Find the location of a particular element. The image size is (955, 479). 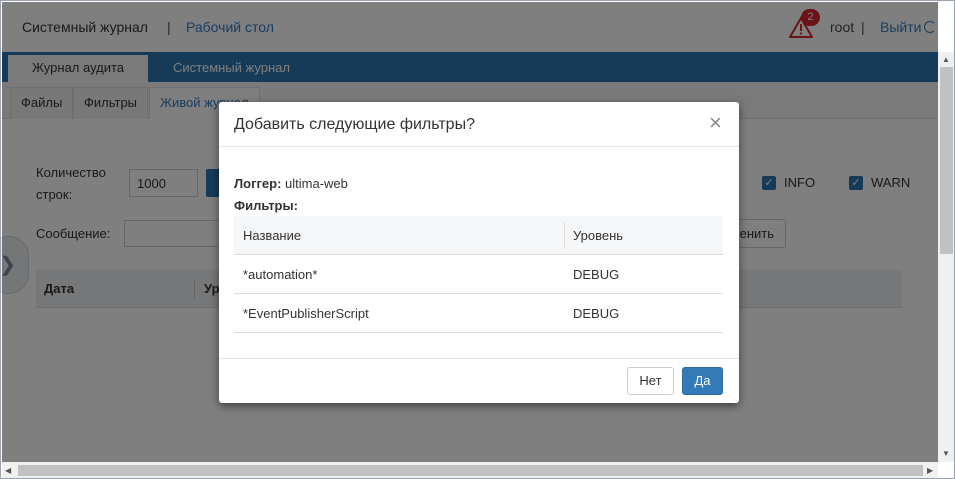

filter-name-cell: *automation* is located at coordinates (280, 274).